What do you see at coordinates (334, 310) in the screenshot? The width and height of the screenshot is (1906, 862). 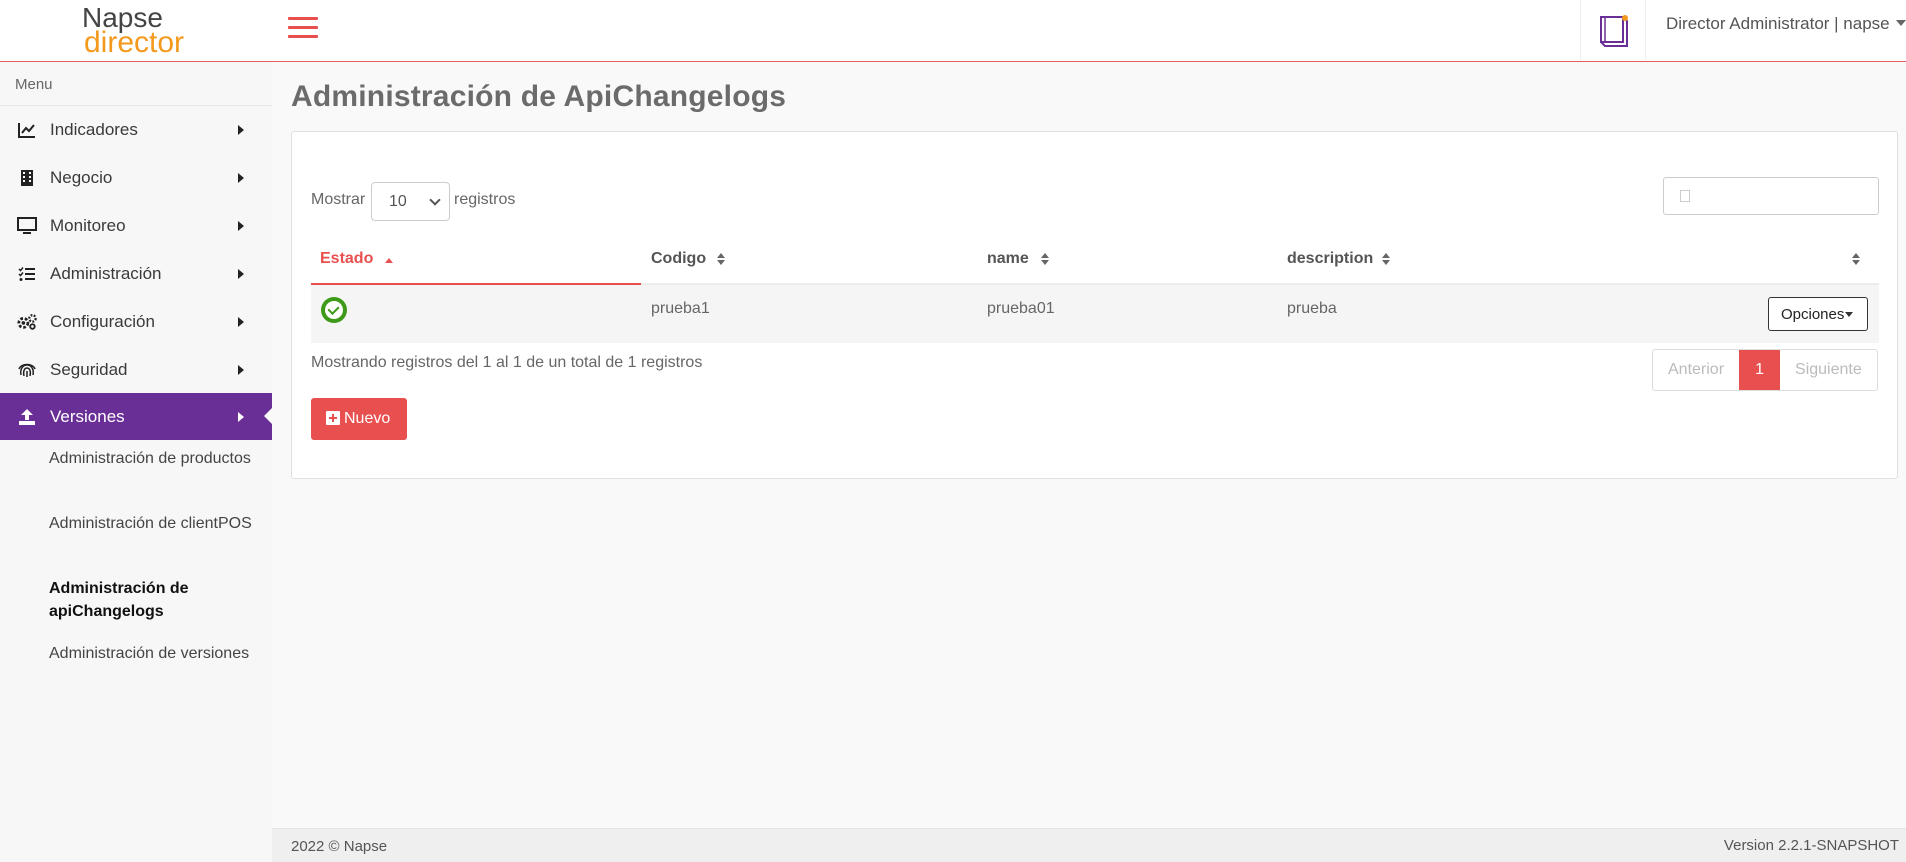 I see `check-circle-icon` at bounding box center [334, 310].